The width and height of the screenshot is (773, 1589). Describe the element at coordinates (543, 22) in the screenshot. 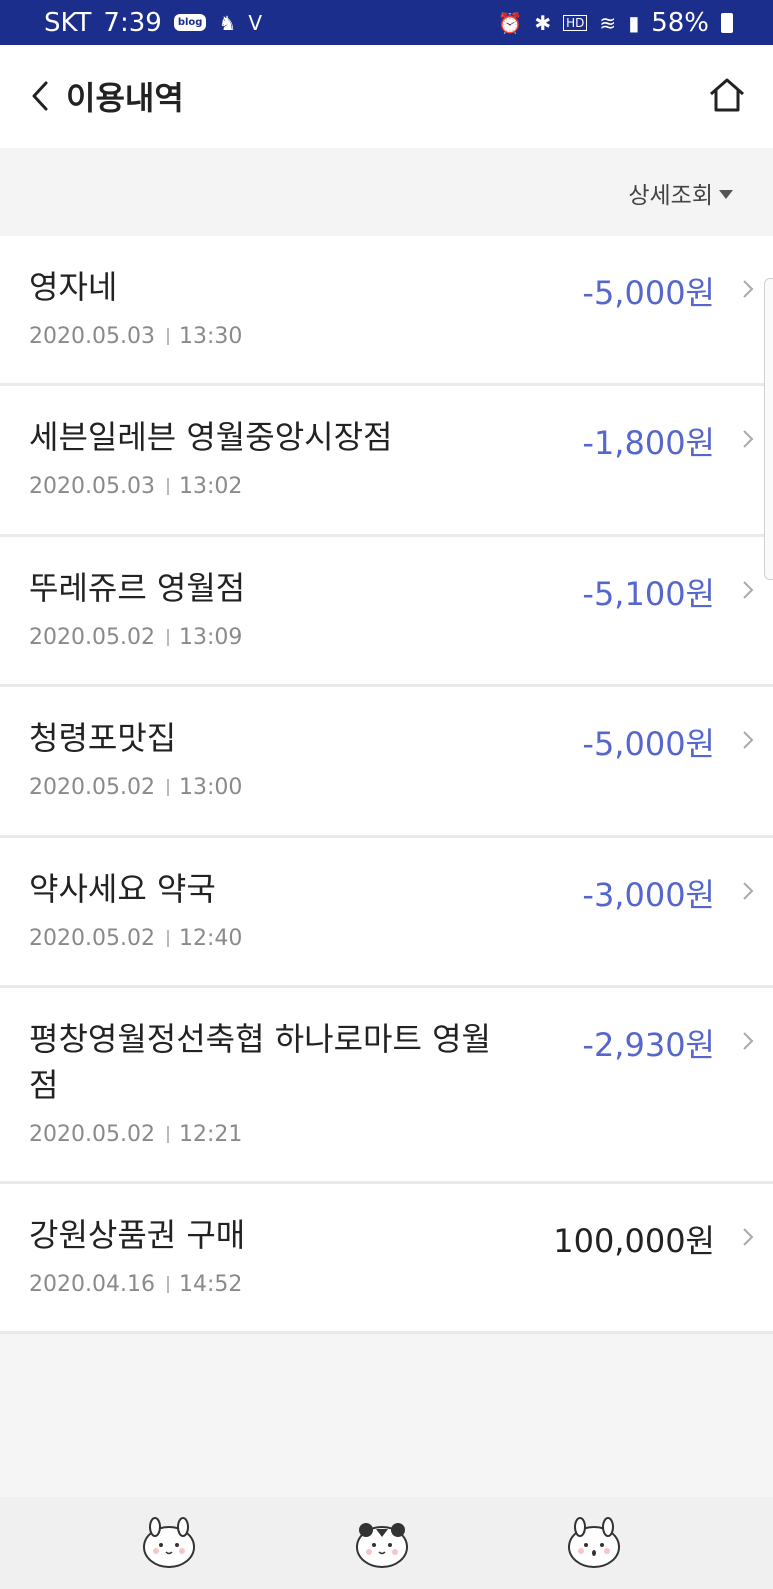

I see `bluetooth-icon: ✱` at that location.